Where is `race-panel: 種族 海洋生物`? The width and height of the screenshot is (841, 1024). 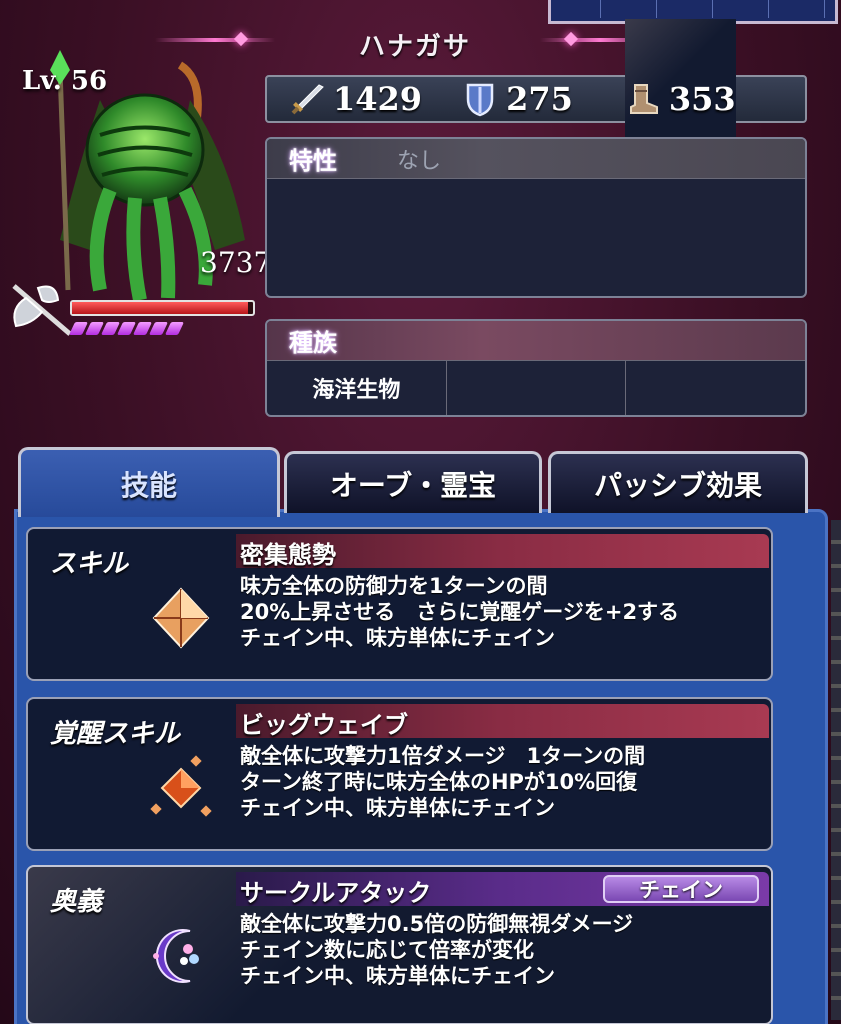 race-panel: 種族 海洋生物 is located at coordinates (536, 368).